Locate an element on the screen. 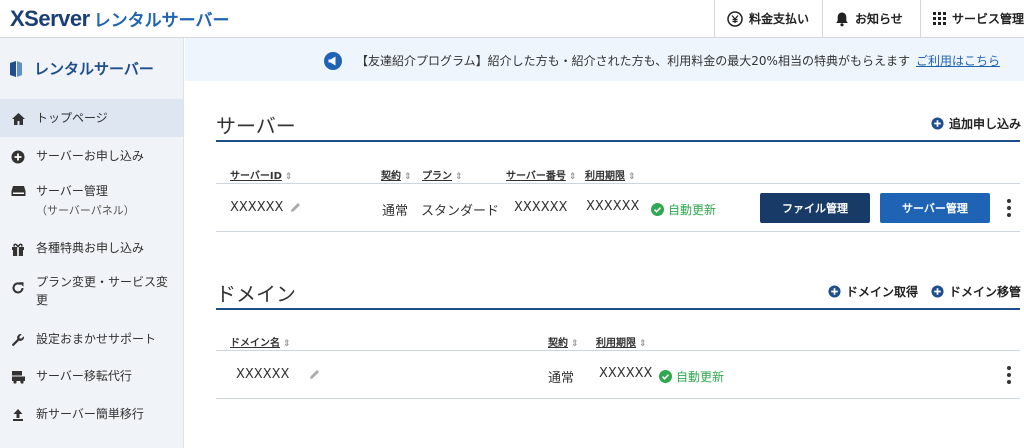 The image size is (1024, 448). nav-payment: 料金支払い is located at coordinates (768, 18).